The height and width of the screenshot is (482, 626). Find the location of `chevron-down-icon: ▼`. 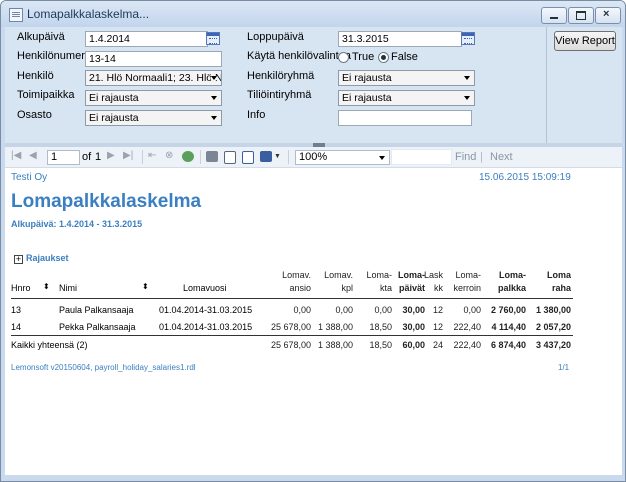

chevron-down-icon: ▼ is located at coordinates (277, 156).